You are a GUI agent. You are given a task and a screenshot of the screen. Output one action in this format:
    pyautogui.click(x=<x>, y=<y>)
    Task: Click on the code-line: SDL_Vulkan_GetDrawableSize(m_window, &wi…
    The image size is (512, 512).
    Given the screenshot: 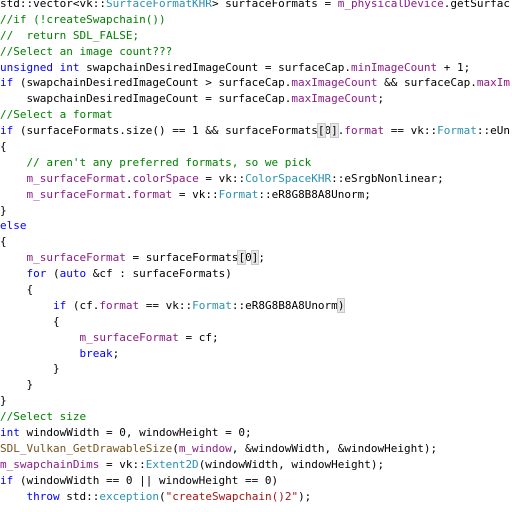 What is the action you would take?
    pyautogui.click(x=256, y=449)
    